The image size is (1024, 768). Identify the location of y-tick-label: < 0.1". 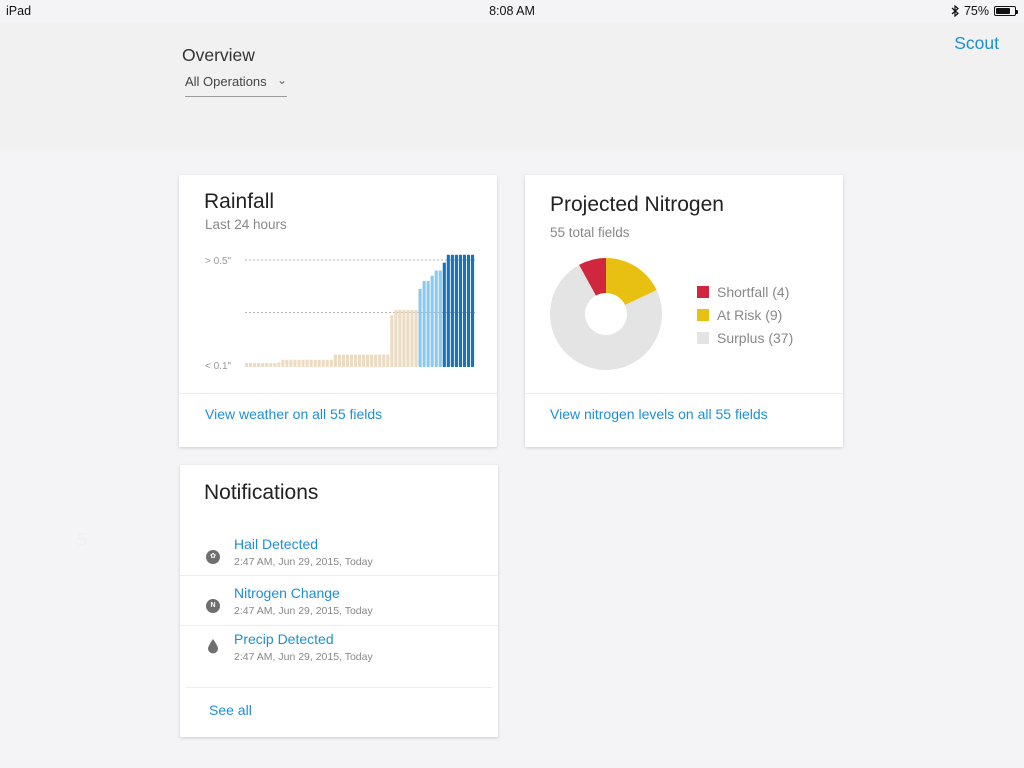
(218, 366).